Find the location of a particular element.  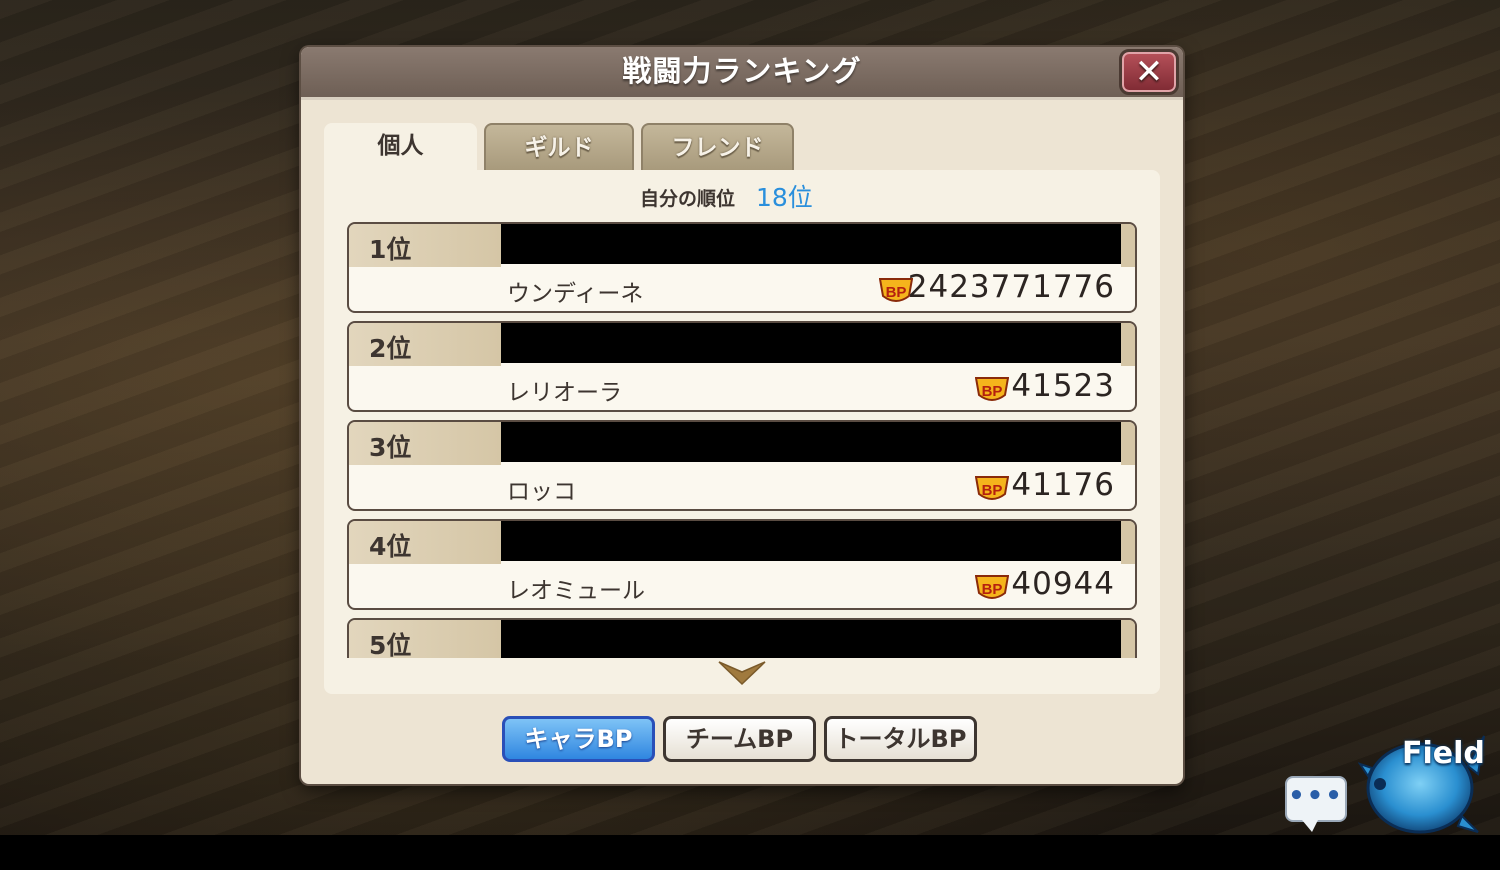

field-button-label: Field is located at coordinates (1443, 753).